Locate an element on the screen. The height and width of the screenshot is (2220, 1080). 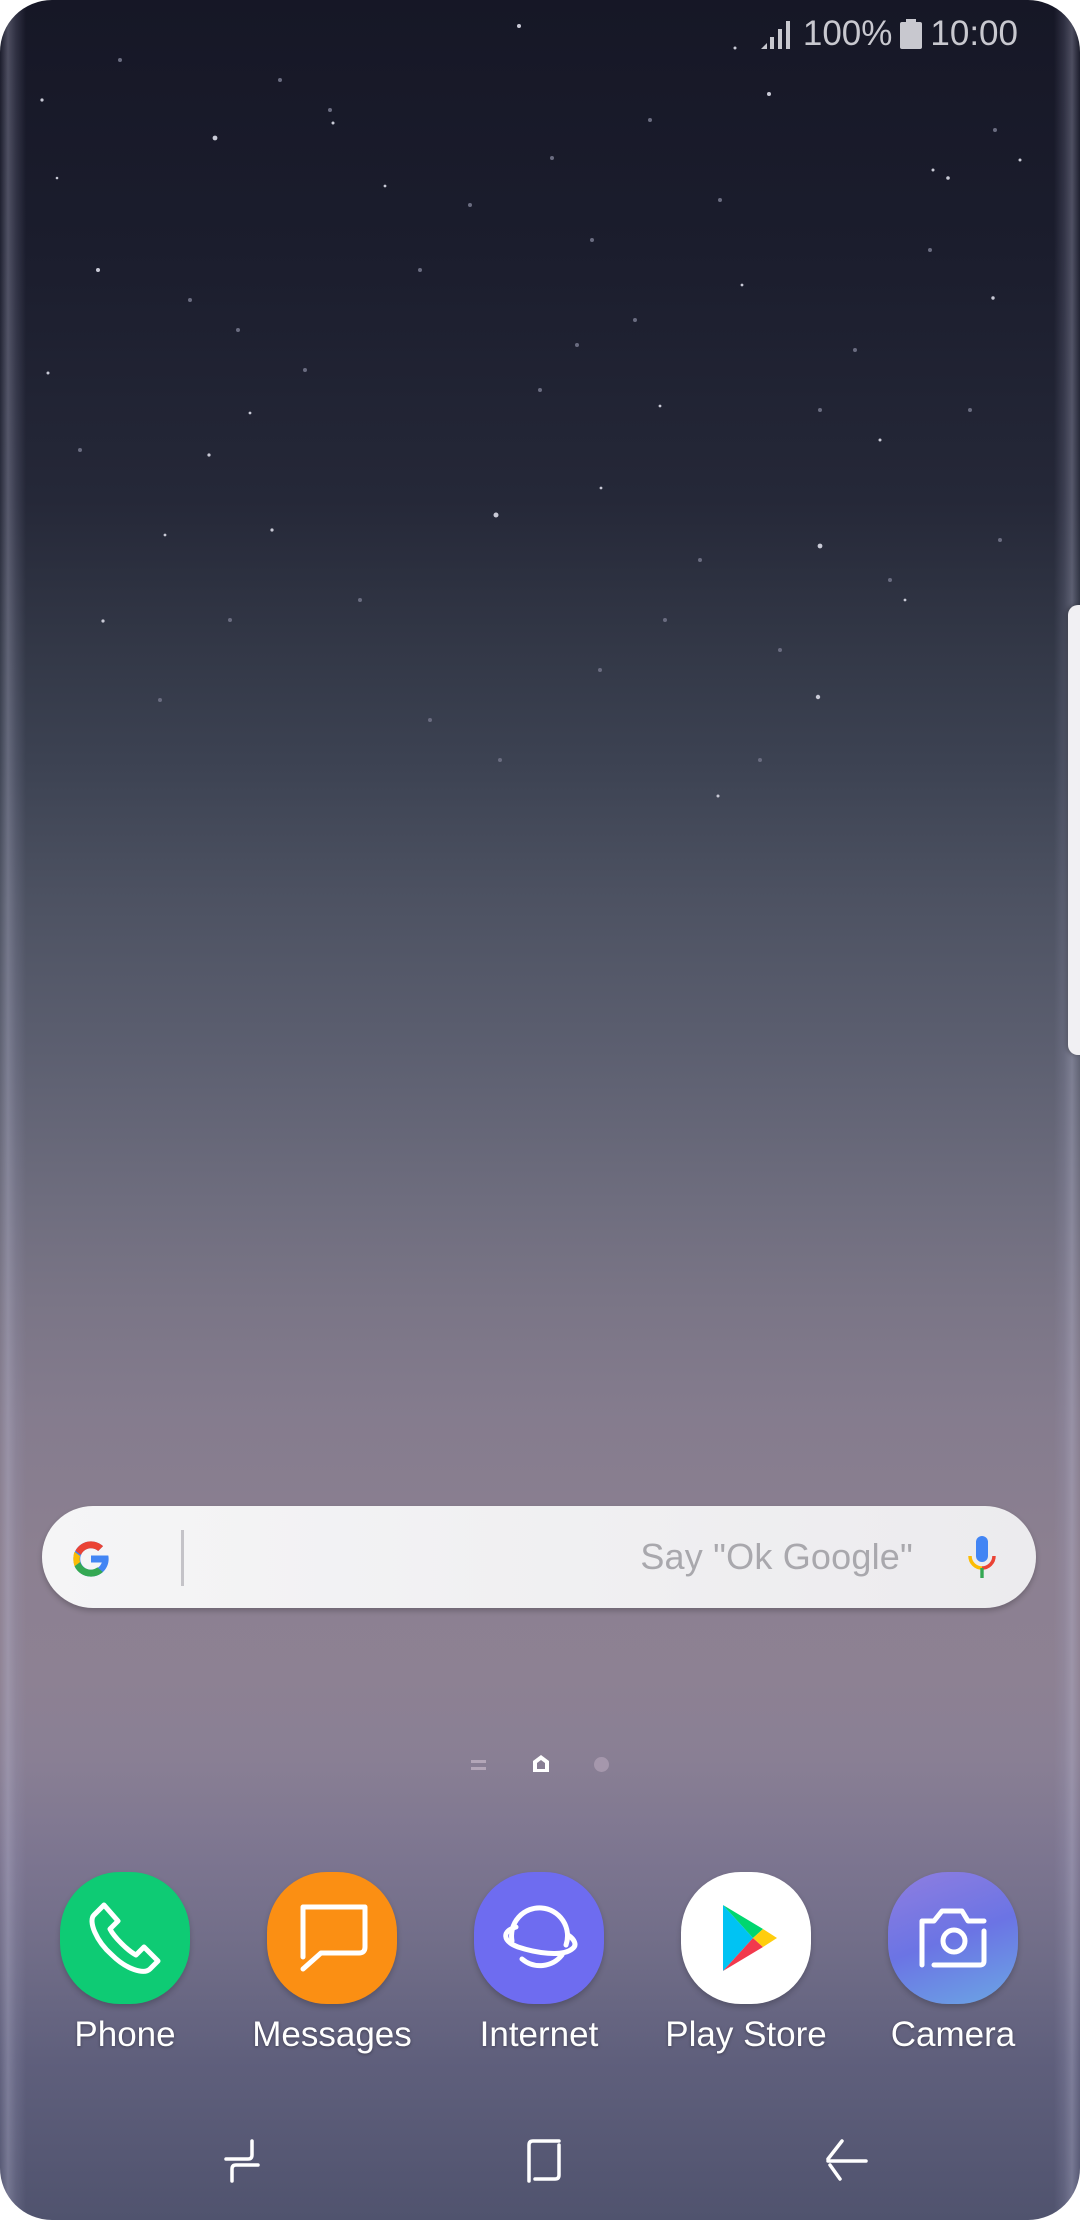
status-bar: 100% 10:00 is located at coordinates (888, 34).